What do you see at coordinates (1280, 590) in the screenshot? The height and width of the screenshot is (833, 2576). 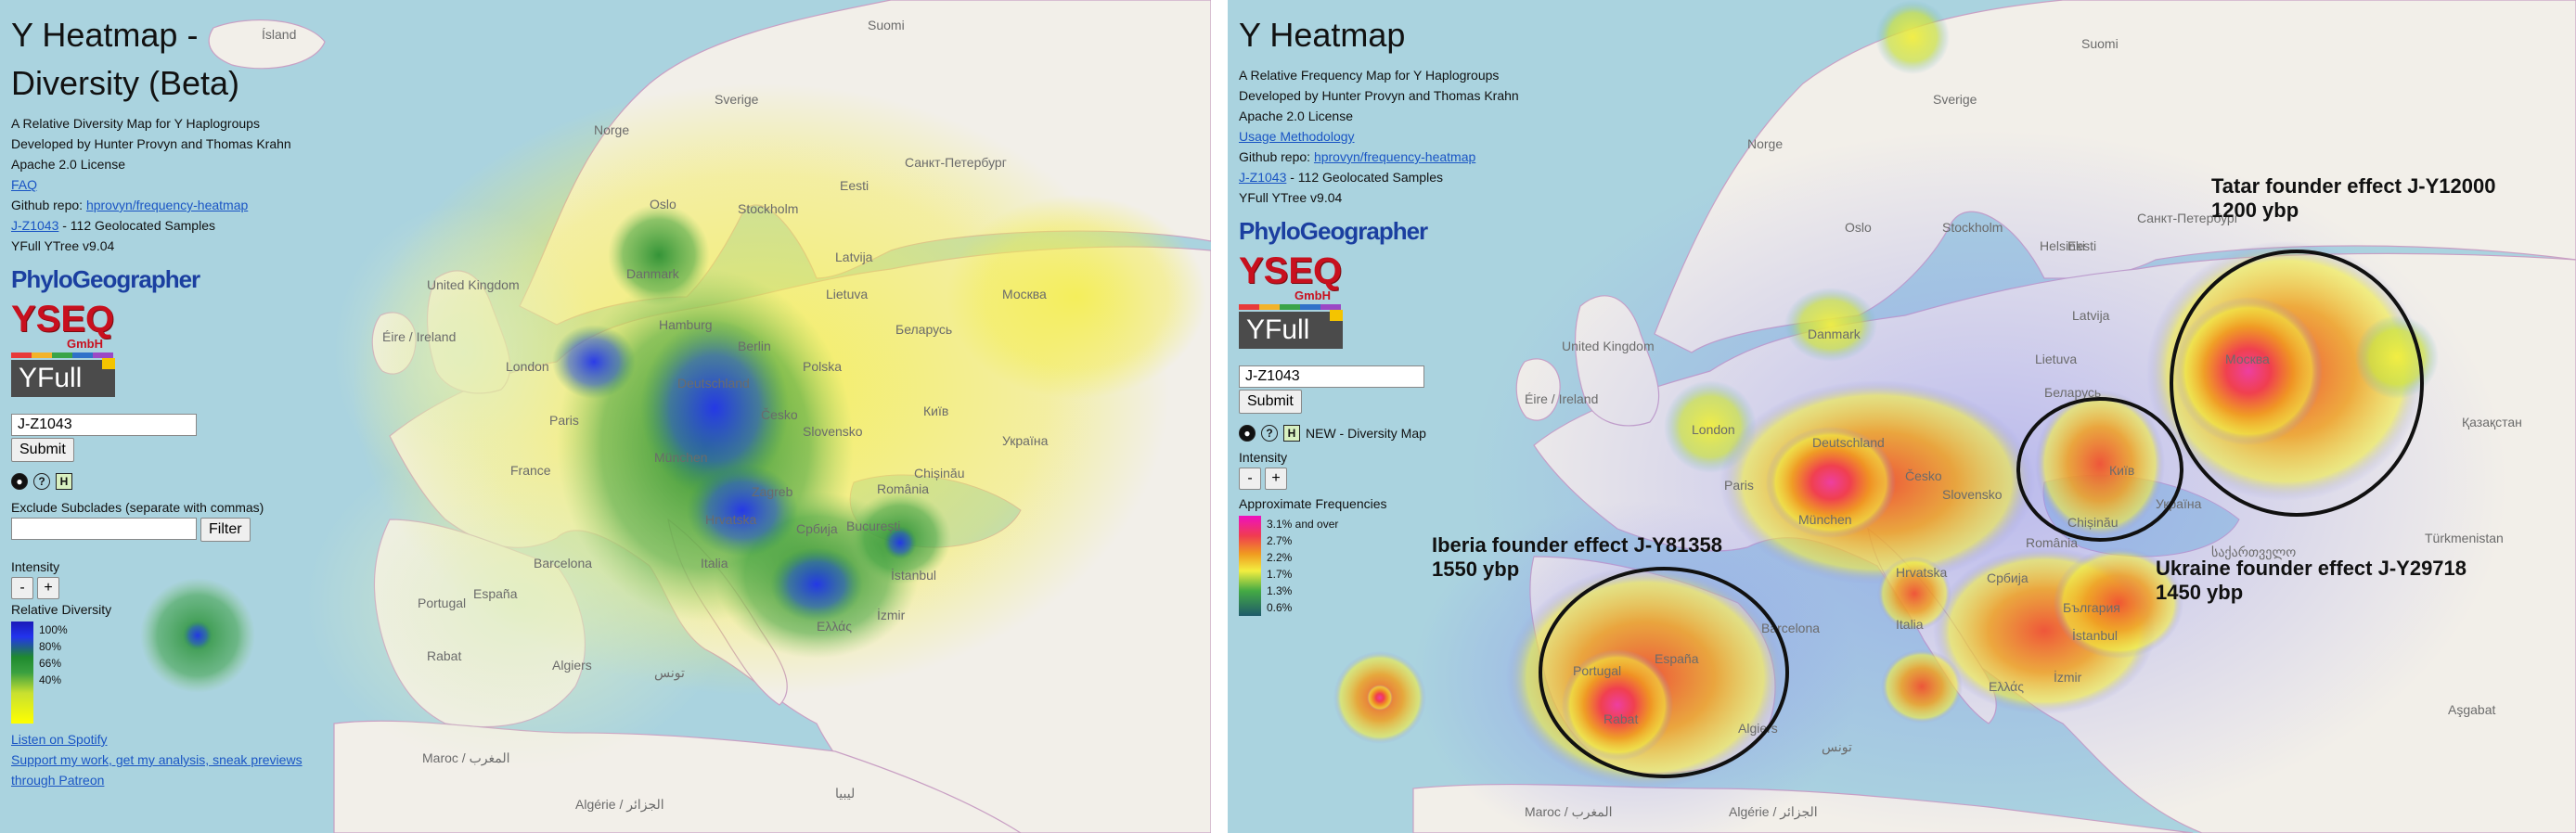 I see `legend-tick: 1.3%` at bounding box center [1280, 590].